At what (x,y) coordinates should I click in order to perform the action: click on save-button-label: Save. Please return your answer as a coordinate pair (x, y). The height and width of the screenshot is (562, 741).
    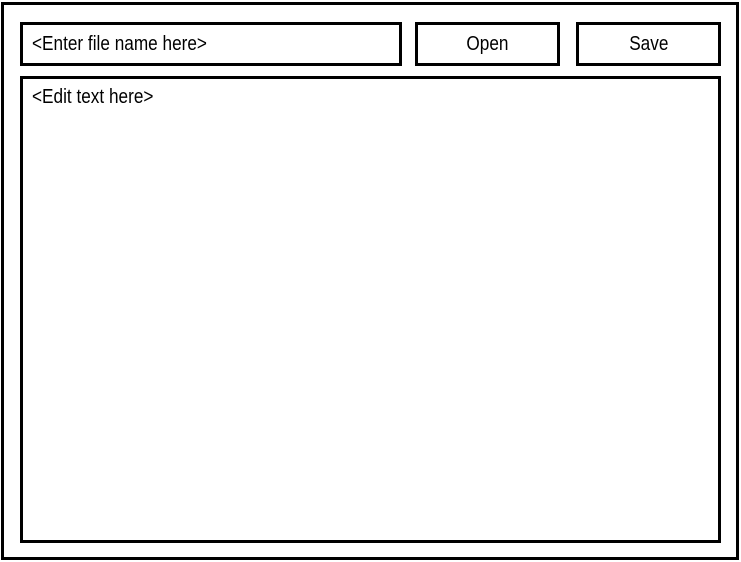
    Looking at the image, I should click on (648, 43).